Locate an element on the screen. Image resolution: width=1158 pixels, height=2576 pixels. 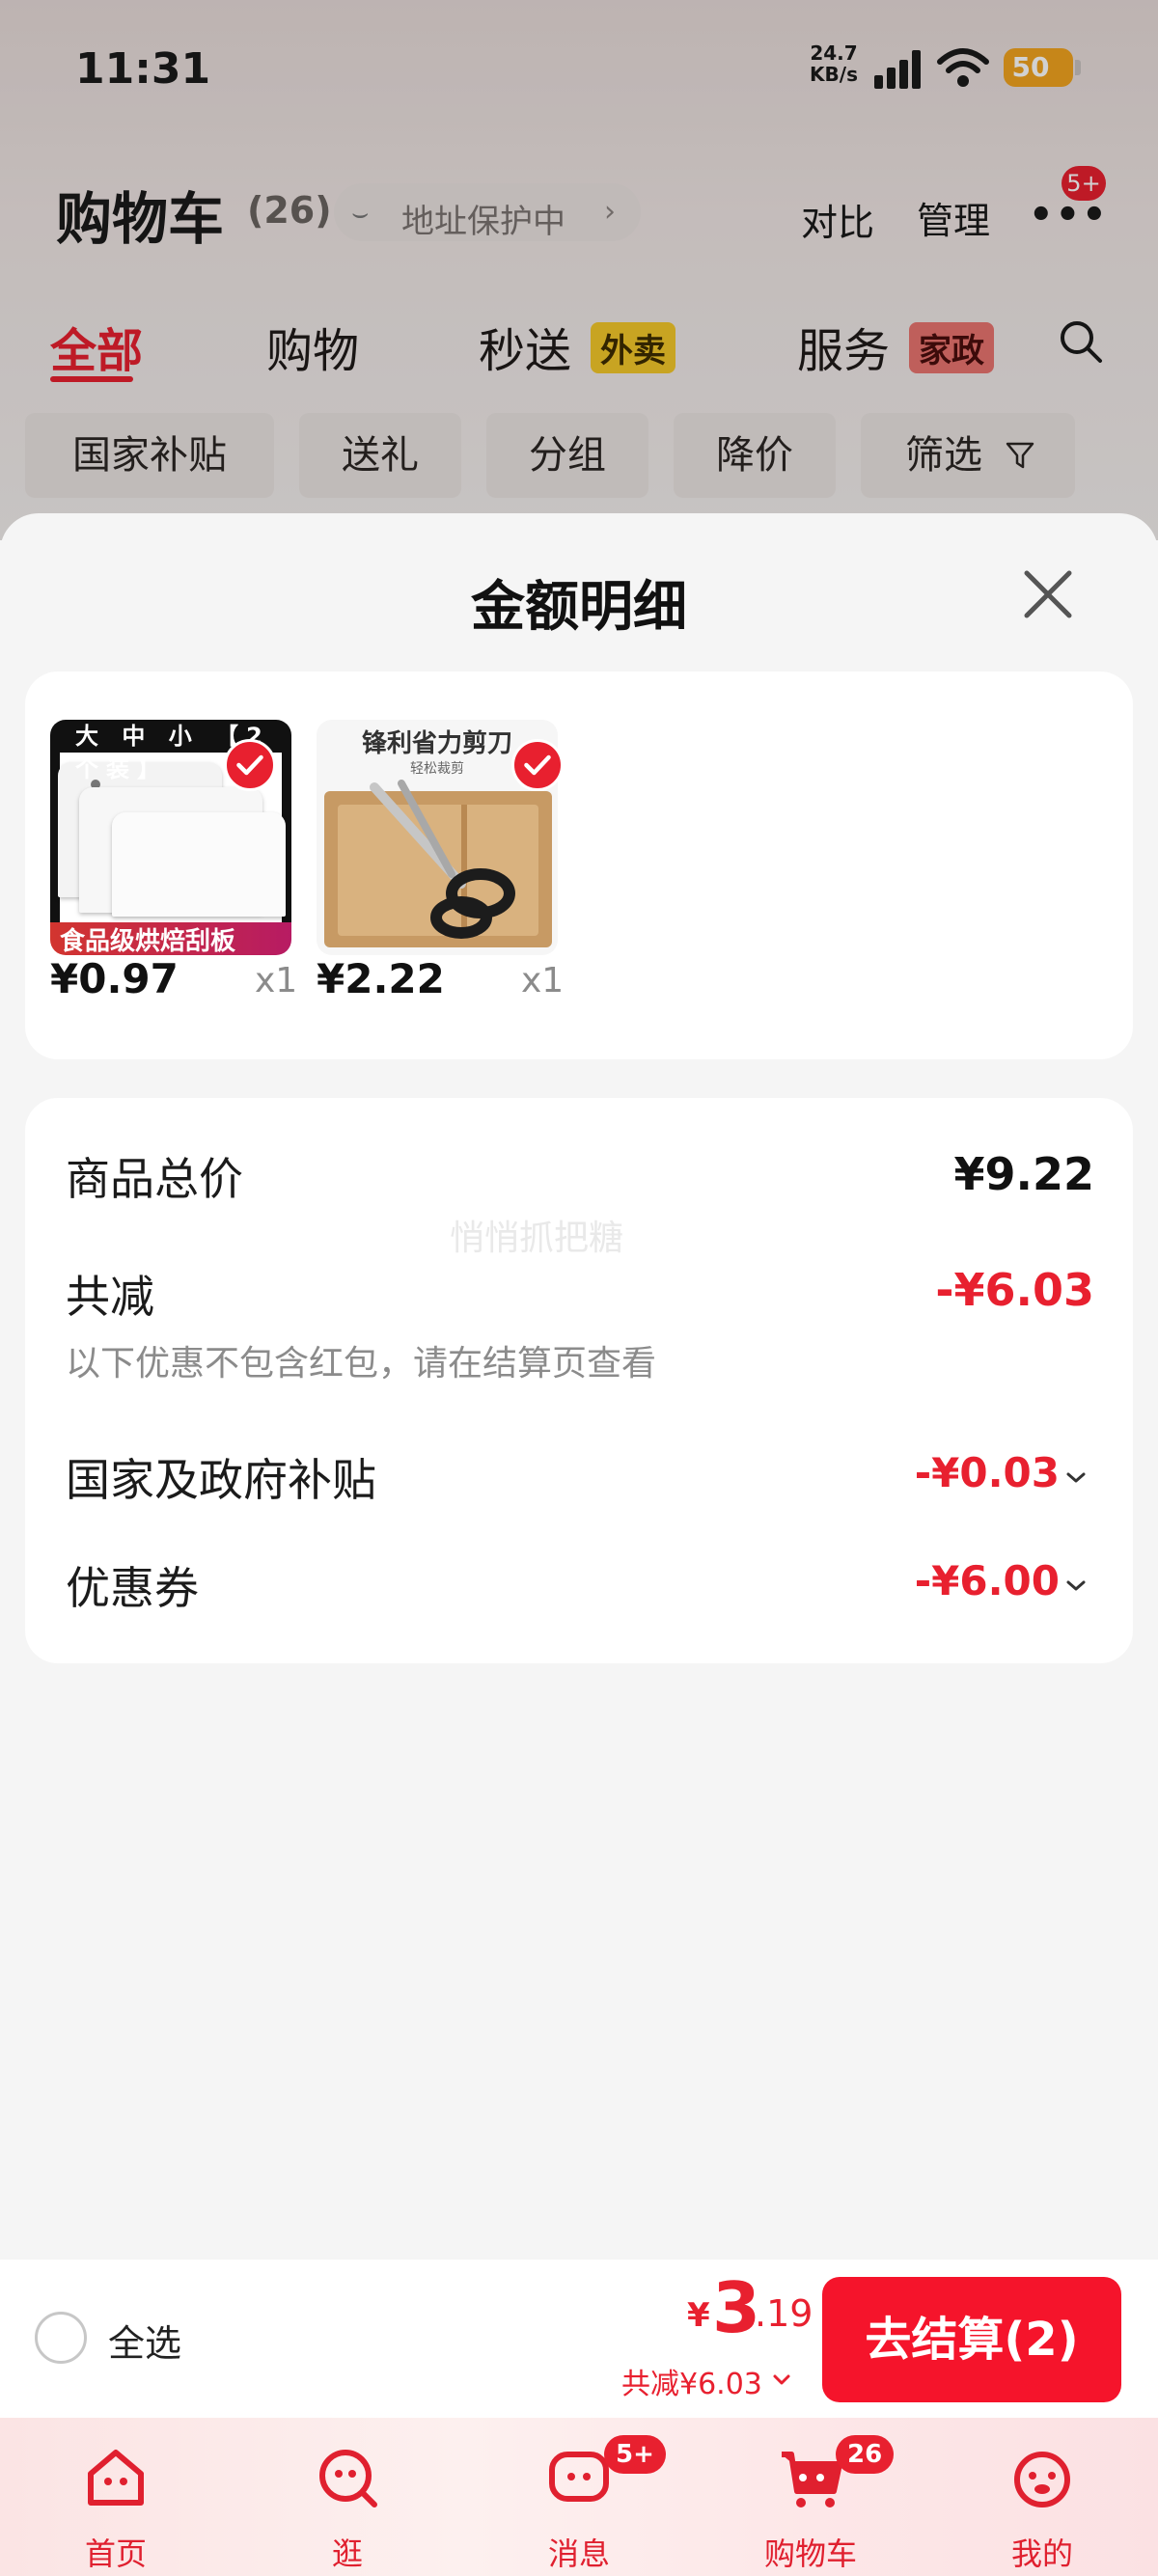
total-decimal: .19 is located at coordinates (784, 2313).